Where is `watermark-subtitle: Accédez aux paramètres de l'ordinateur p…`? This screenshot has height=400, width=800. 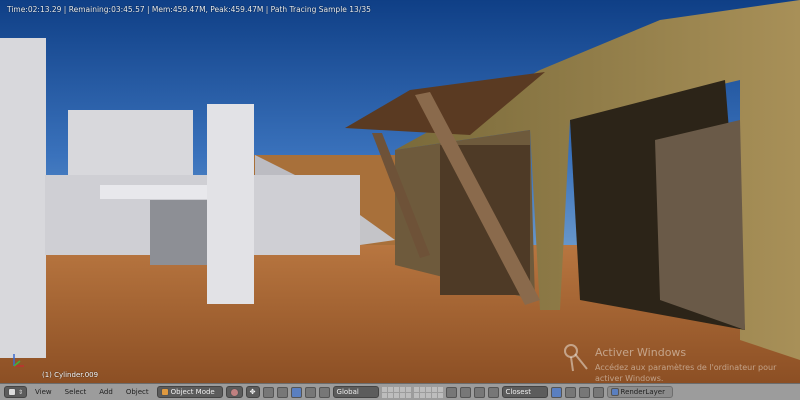
watermark-subtitle: Accédez aux paramètres de l'ordinateur p… is located at coordinates (686, 373).